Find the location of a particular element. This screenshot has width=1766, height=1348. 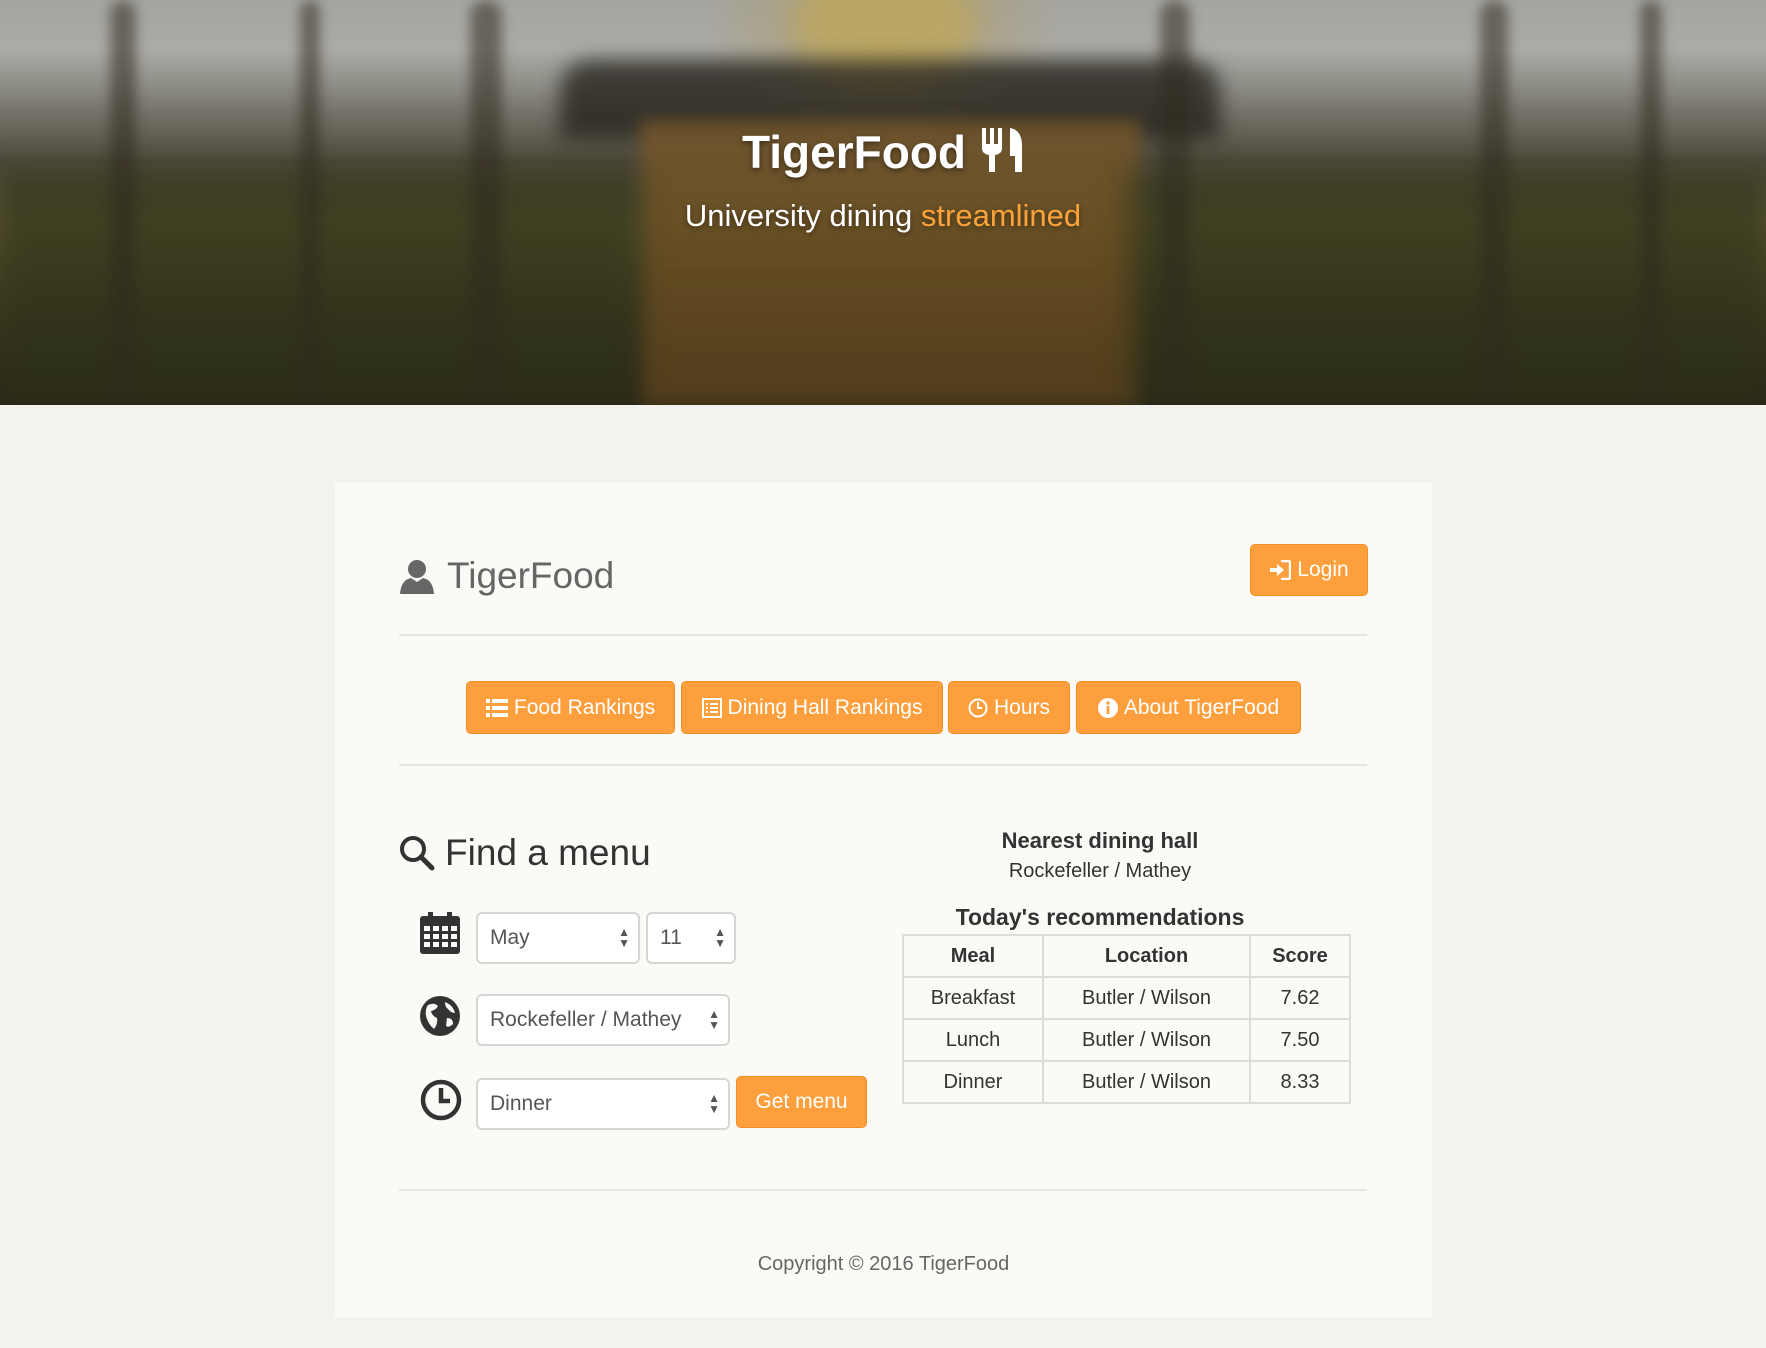

brand-name: TigerFood is located at coordinates (531, 575).